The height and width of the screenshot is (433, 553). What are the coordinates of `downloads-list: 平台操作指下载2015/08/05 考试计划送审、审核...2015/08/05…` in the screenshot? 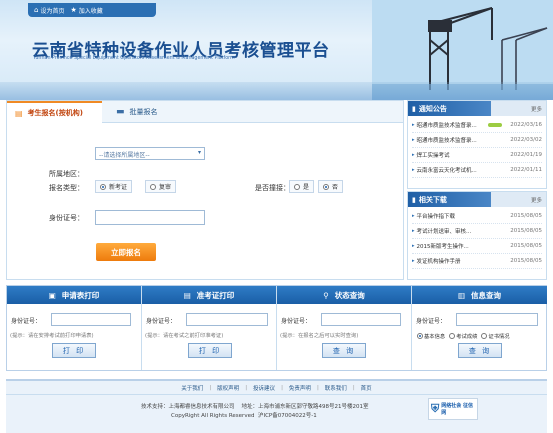 It's located at (477, 239).